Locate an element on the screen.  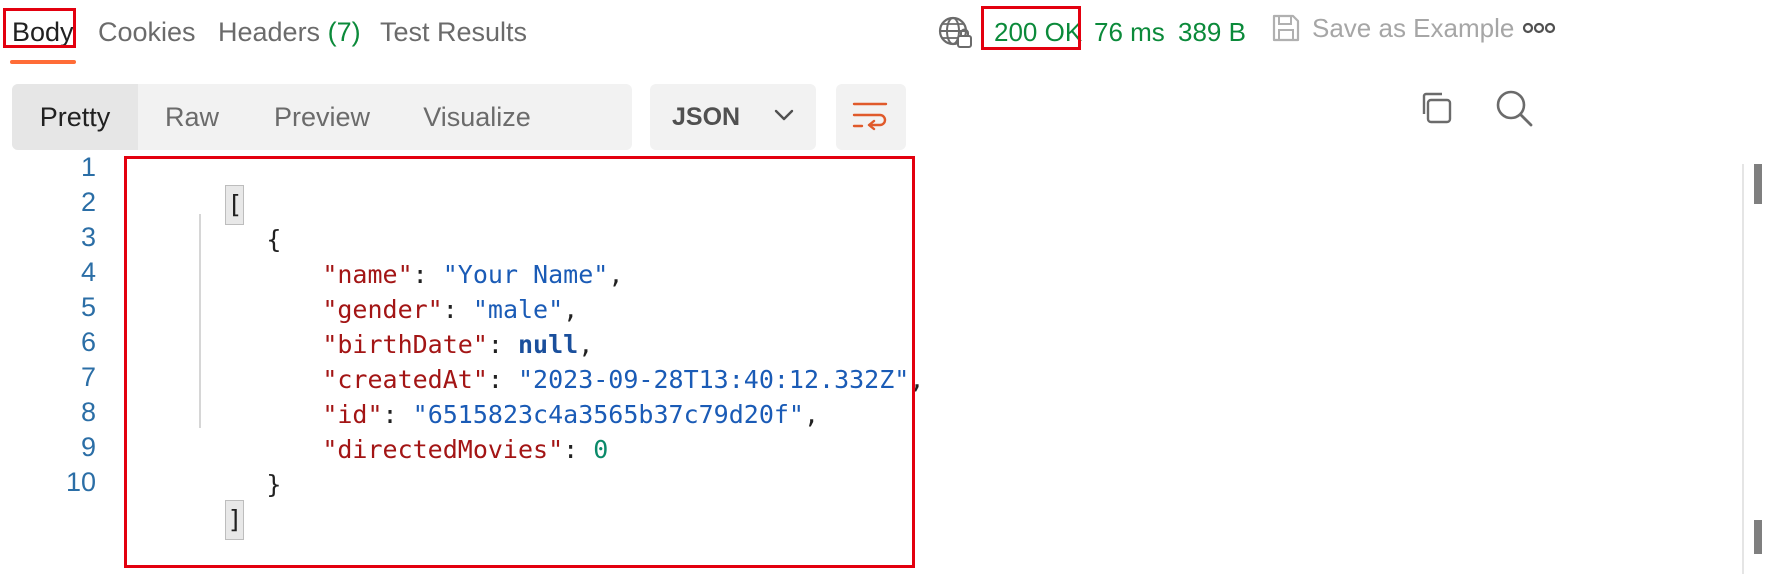
format-dropdown-label: JSON is located at coordinates (706, 117).